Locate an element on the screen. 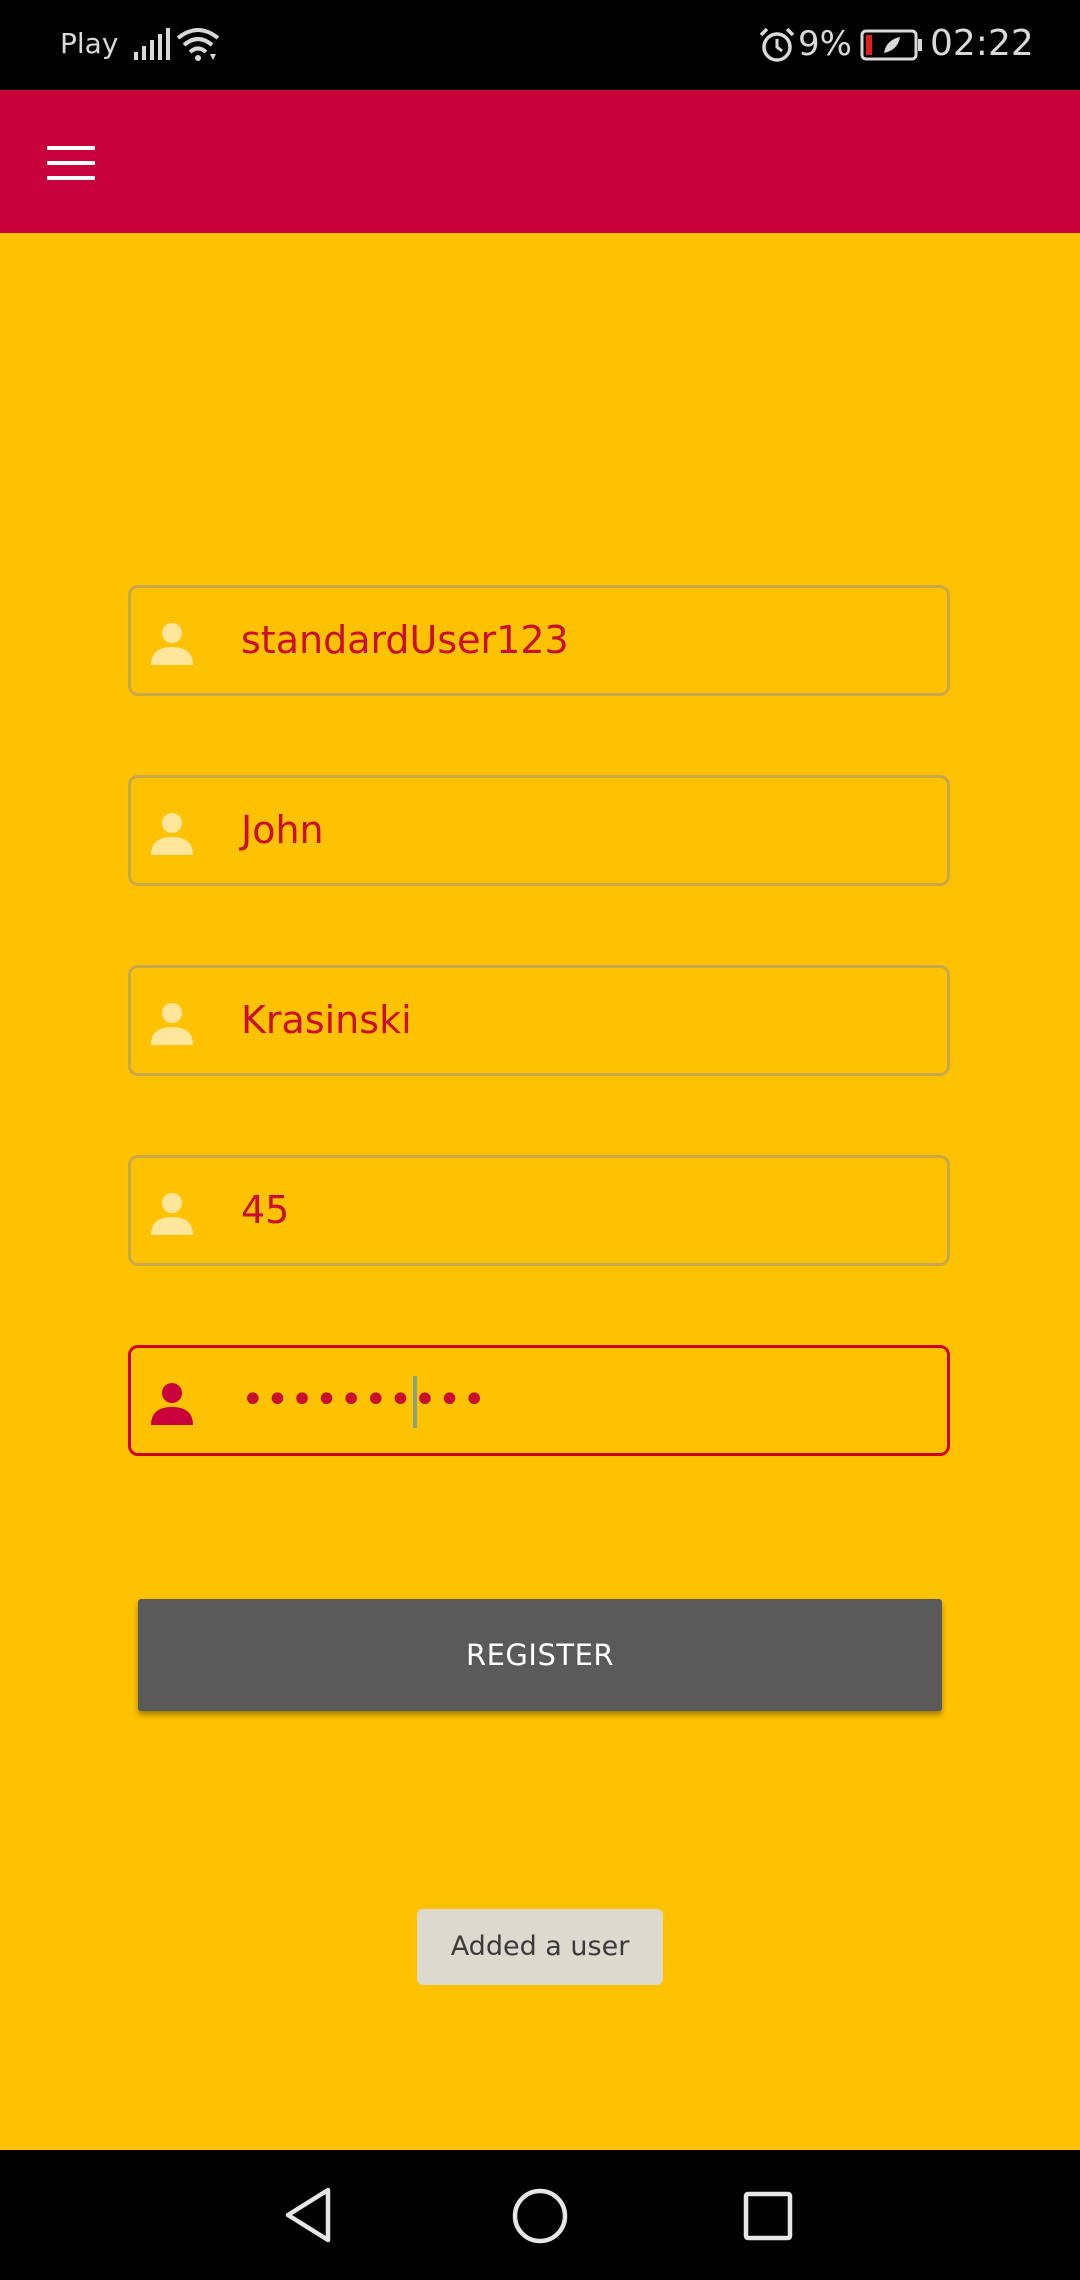  menu-button is located at coordinates (71, 162).